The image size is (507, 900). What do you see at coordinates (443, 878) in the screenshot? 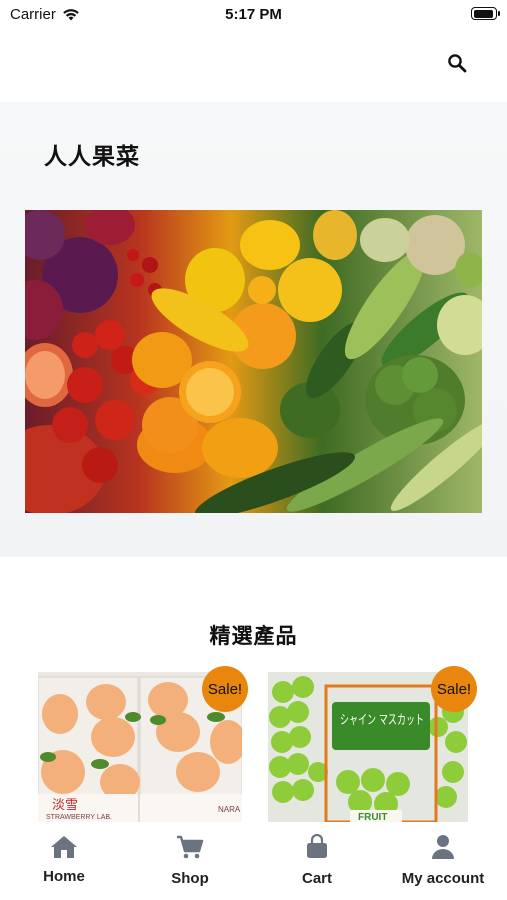
I see `tab-my-account-label: My account` at bounding box center [443, 878].